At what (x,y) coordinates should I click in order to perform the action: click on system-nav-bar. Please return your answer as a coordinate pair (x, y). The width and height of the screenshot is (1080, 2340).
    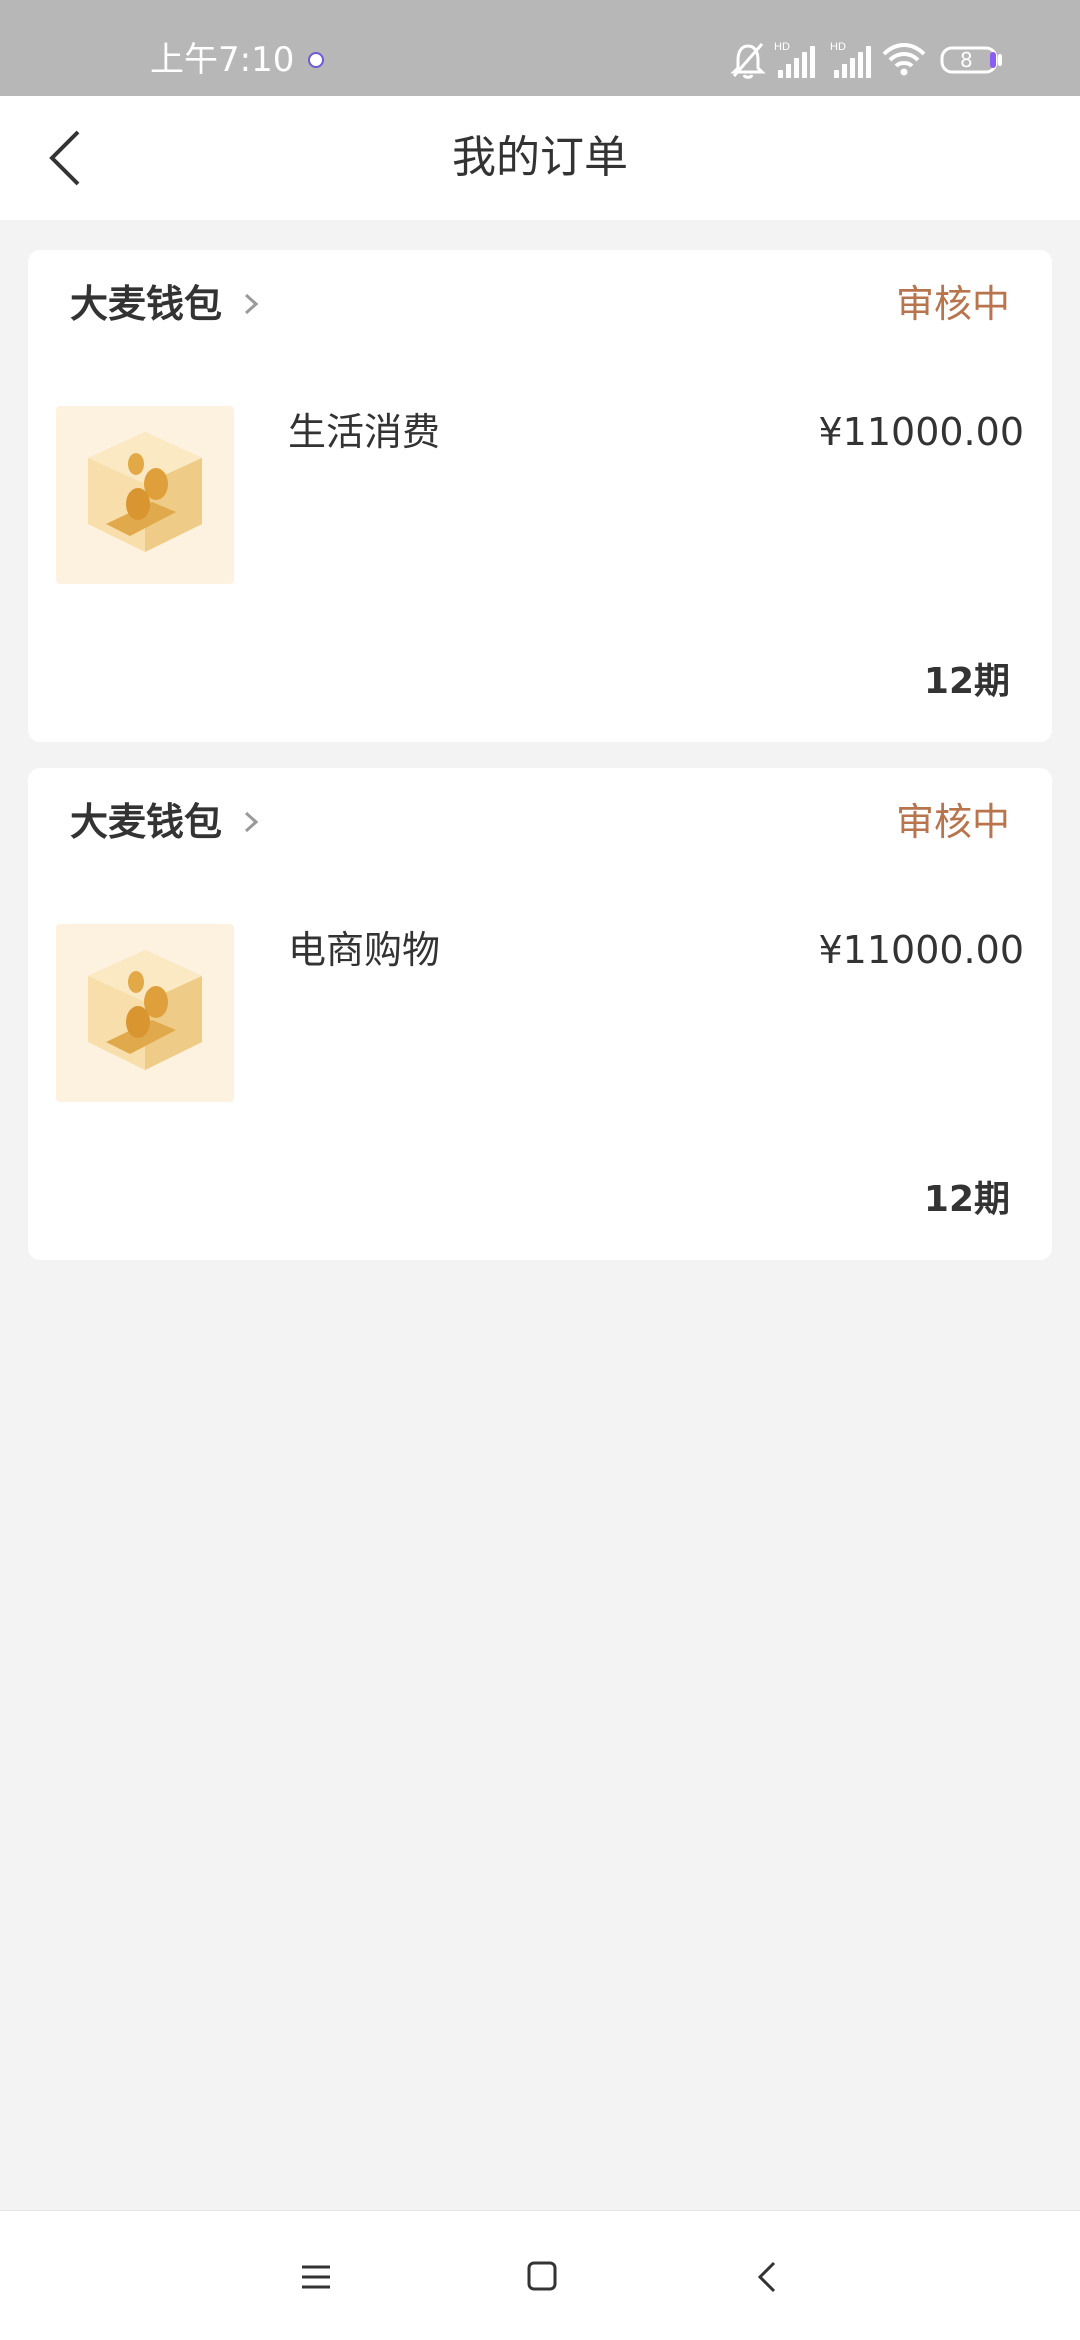
    Looking at the image, I should click on (540, 2275).